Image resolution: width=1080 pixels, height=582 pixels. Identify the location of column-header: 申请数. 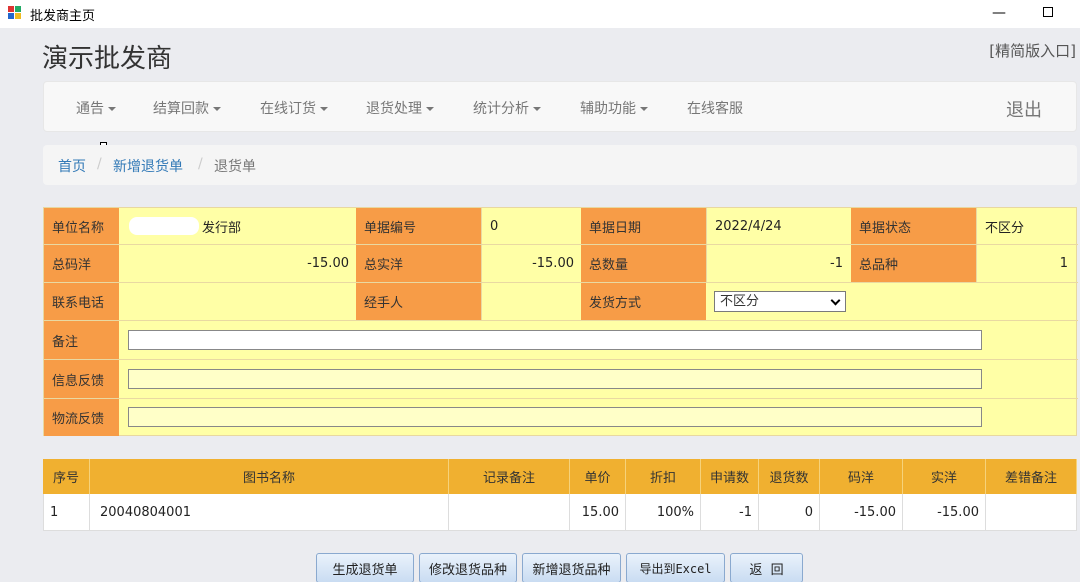
(730, 476).